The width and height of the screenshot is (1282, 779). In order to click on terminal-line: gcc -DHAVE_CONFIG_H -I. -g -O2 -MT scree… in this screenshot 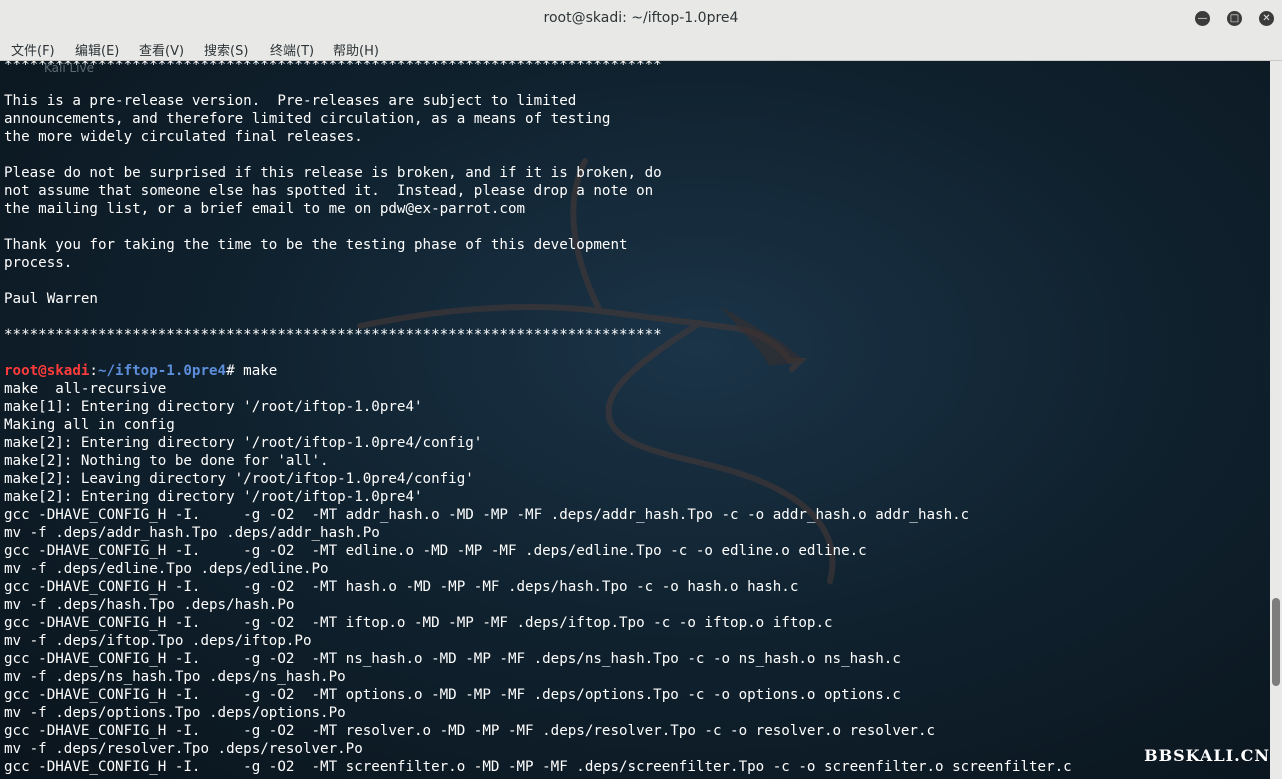, I will do `click(538, 767)`.